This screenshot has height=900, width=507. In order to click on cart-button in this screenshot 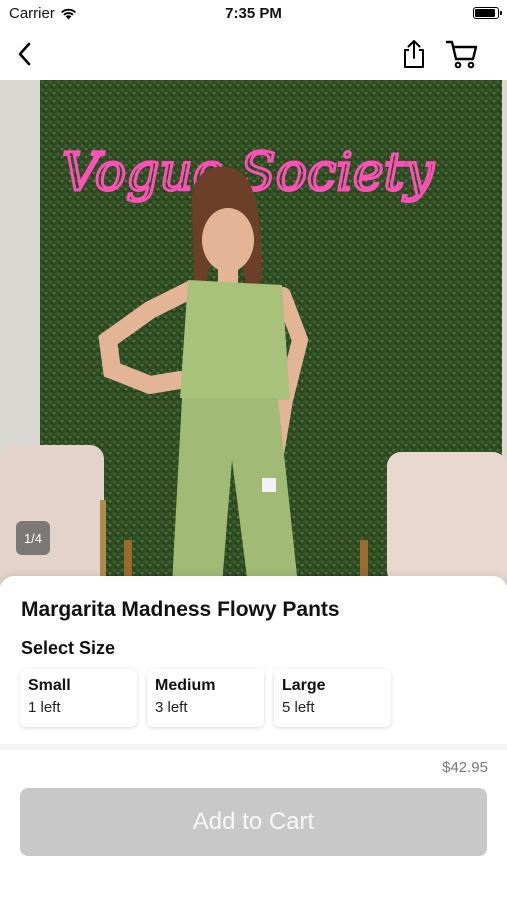, I will do `click(462, 54)`.